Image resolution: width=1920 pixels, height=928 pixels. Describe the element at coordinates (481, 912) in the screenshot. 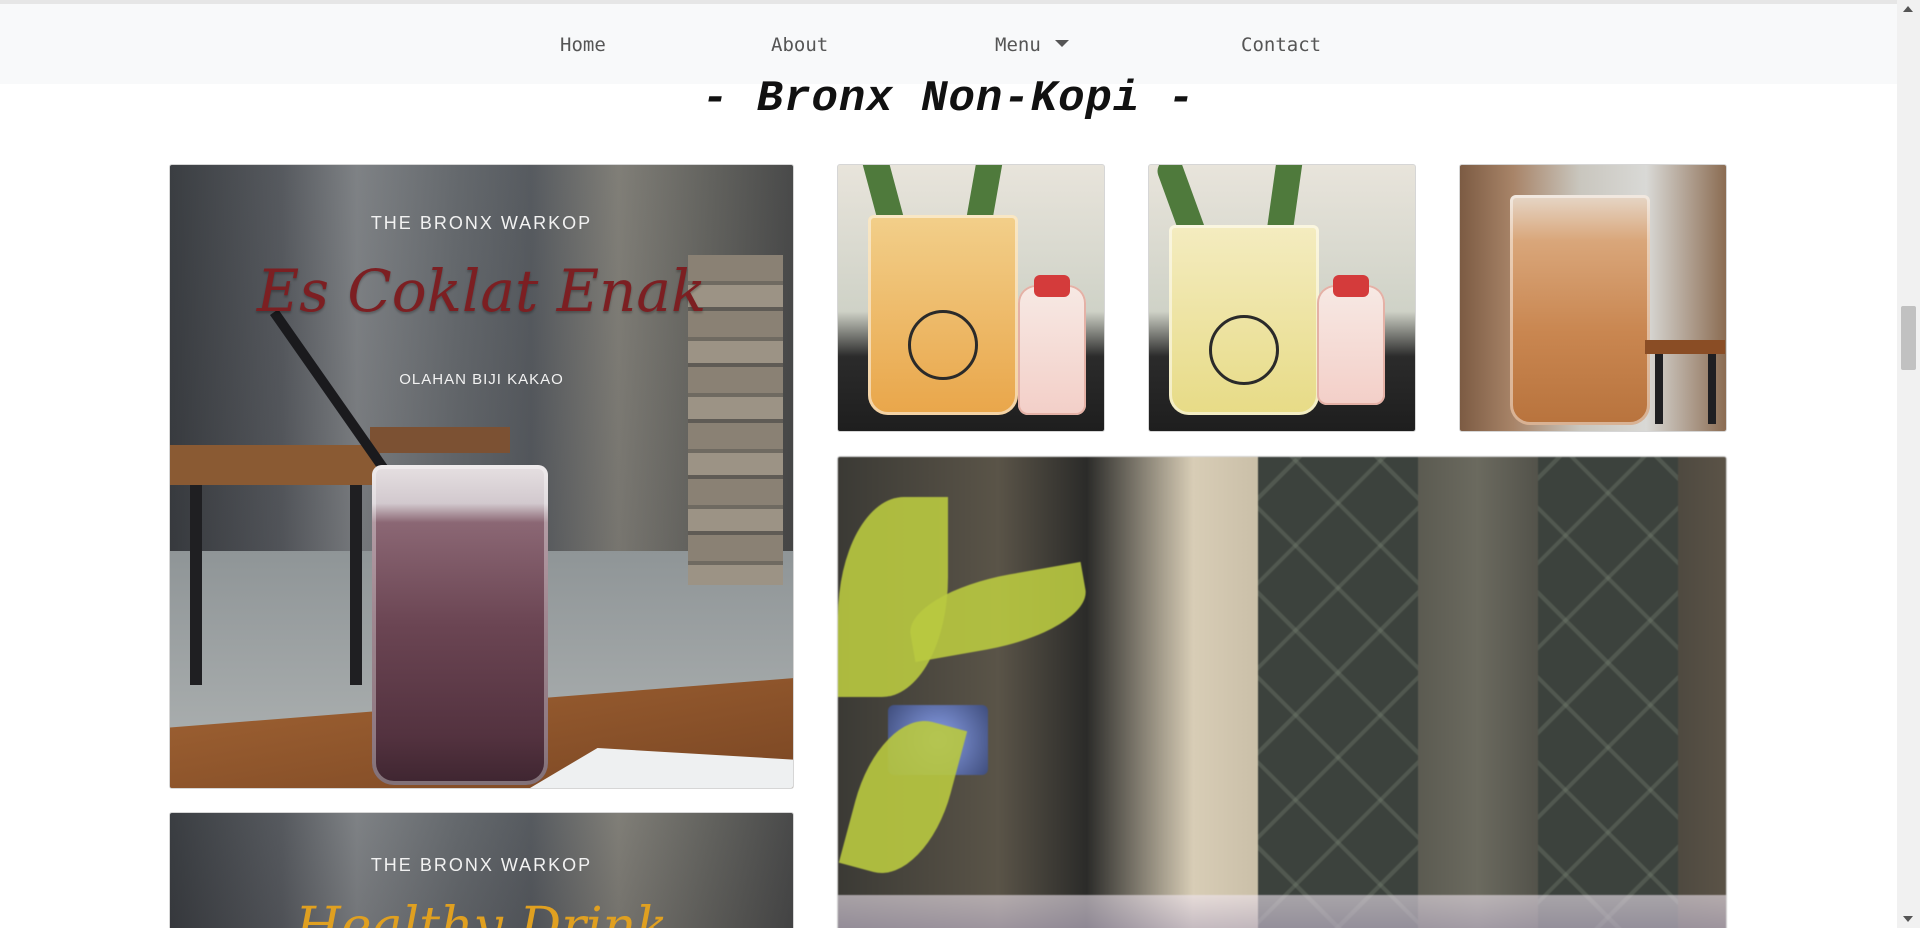

I see `card-title: Healthy Drink` at that location.